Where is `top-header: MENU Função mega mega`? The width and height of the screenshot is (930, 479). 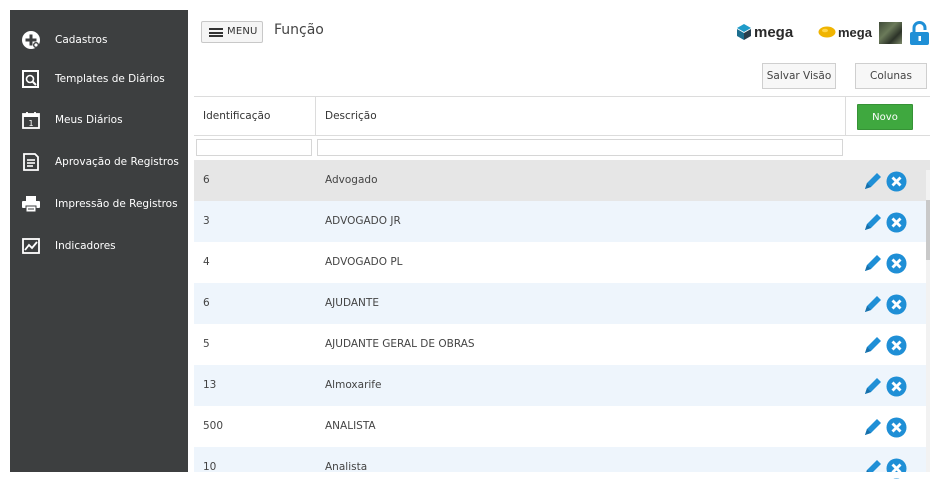
top-header: MENU Função mega mega is located at coordinates (559, 32).